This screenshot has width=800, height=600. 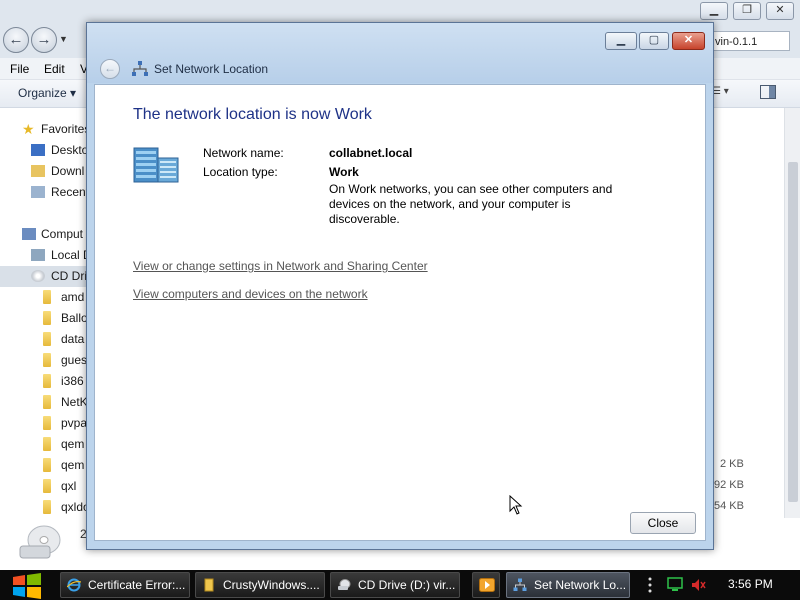 What do you see at coordinates (698, 585) in the screenshot?
I see `volume-muted-icon` at bounding box center [698, 585].